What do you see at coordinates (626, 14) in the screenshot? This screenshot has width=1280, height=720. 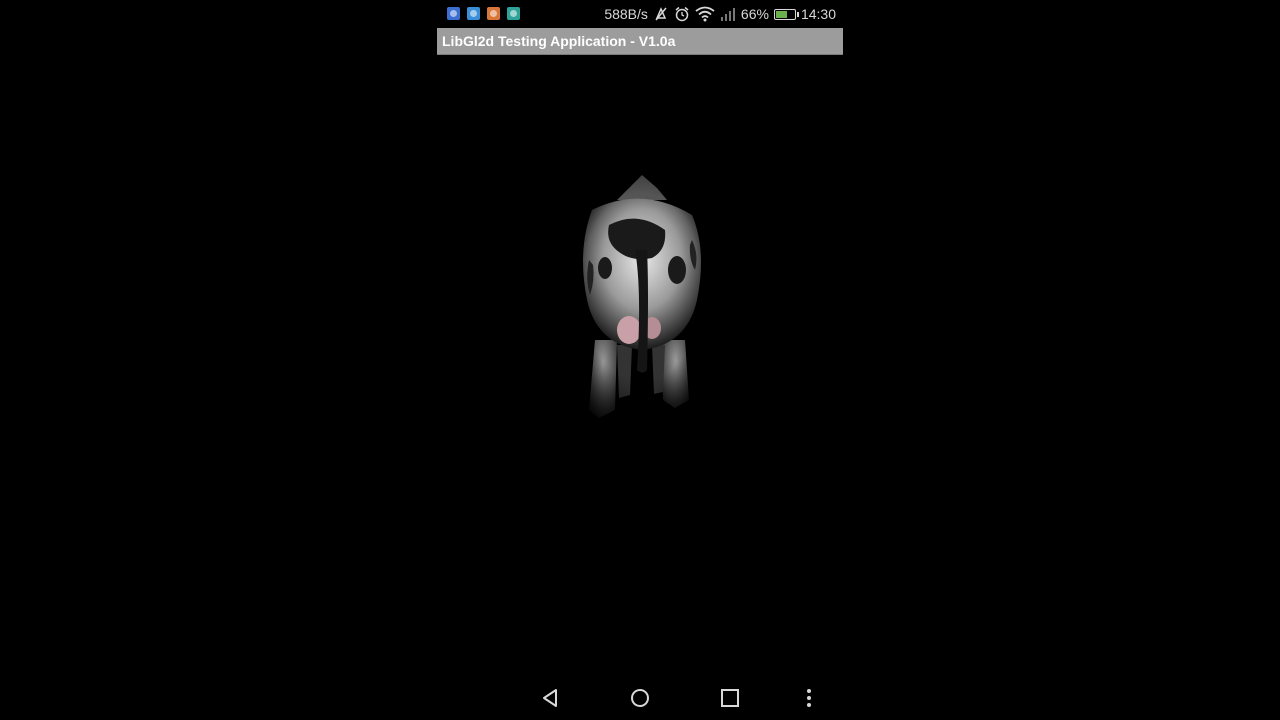 I see `network-speed: 588B/s` at bounding box center [626, 14].